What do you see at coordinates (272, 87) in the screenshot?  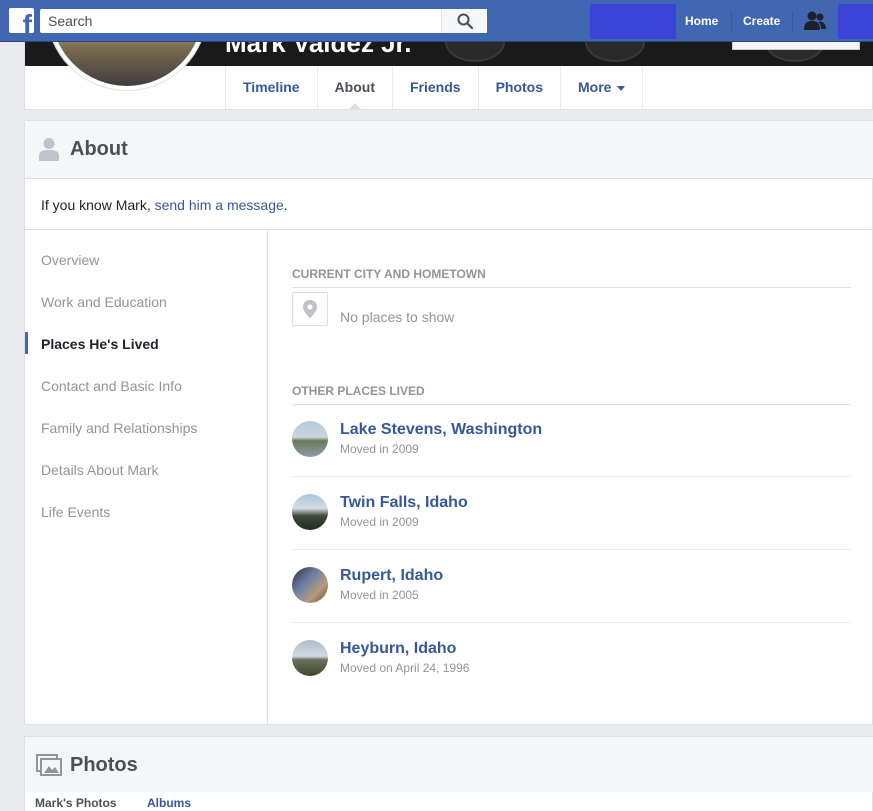 I see `tab-timeline: Timeline` at bounding box center [272, 87].